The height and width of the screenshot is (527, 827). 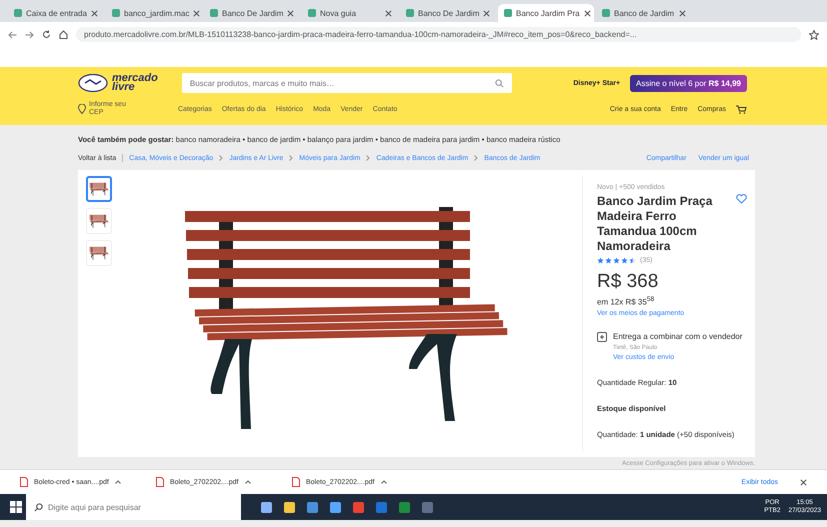 What do you see at coordinates (602, 337) in the screenshot?
I see `plus-box-icon` at bounding box center [602, 337].